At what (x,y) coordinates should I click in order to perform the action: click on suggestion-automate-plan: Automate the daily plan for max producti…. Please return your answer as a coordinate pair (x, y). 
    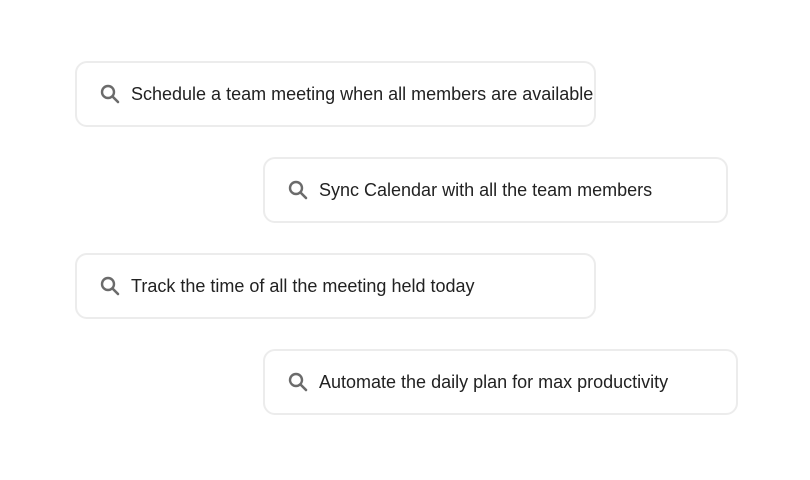
    Looking at the image, I should click on (500, 382).